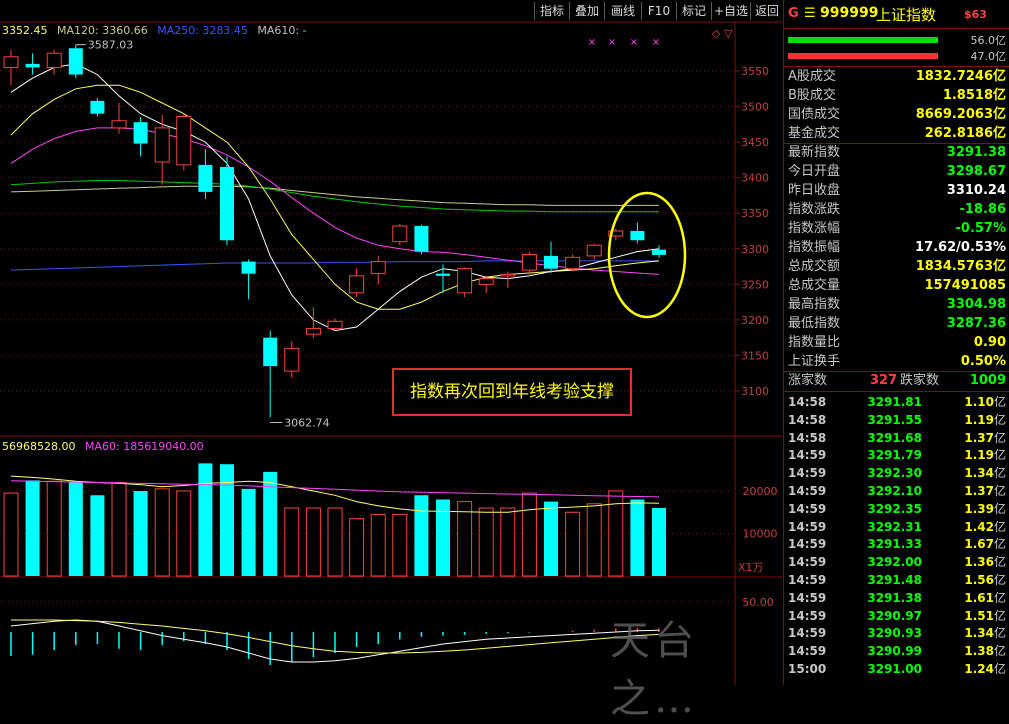 This screenshot has height=724, width=1009. I want to click on mark-button: 标记, so click(693, 11).